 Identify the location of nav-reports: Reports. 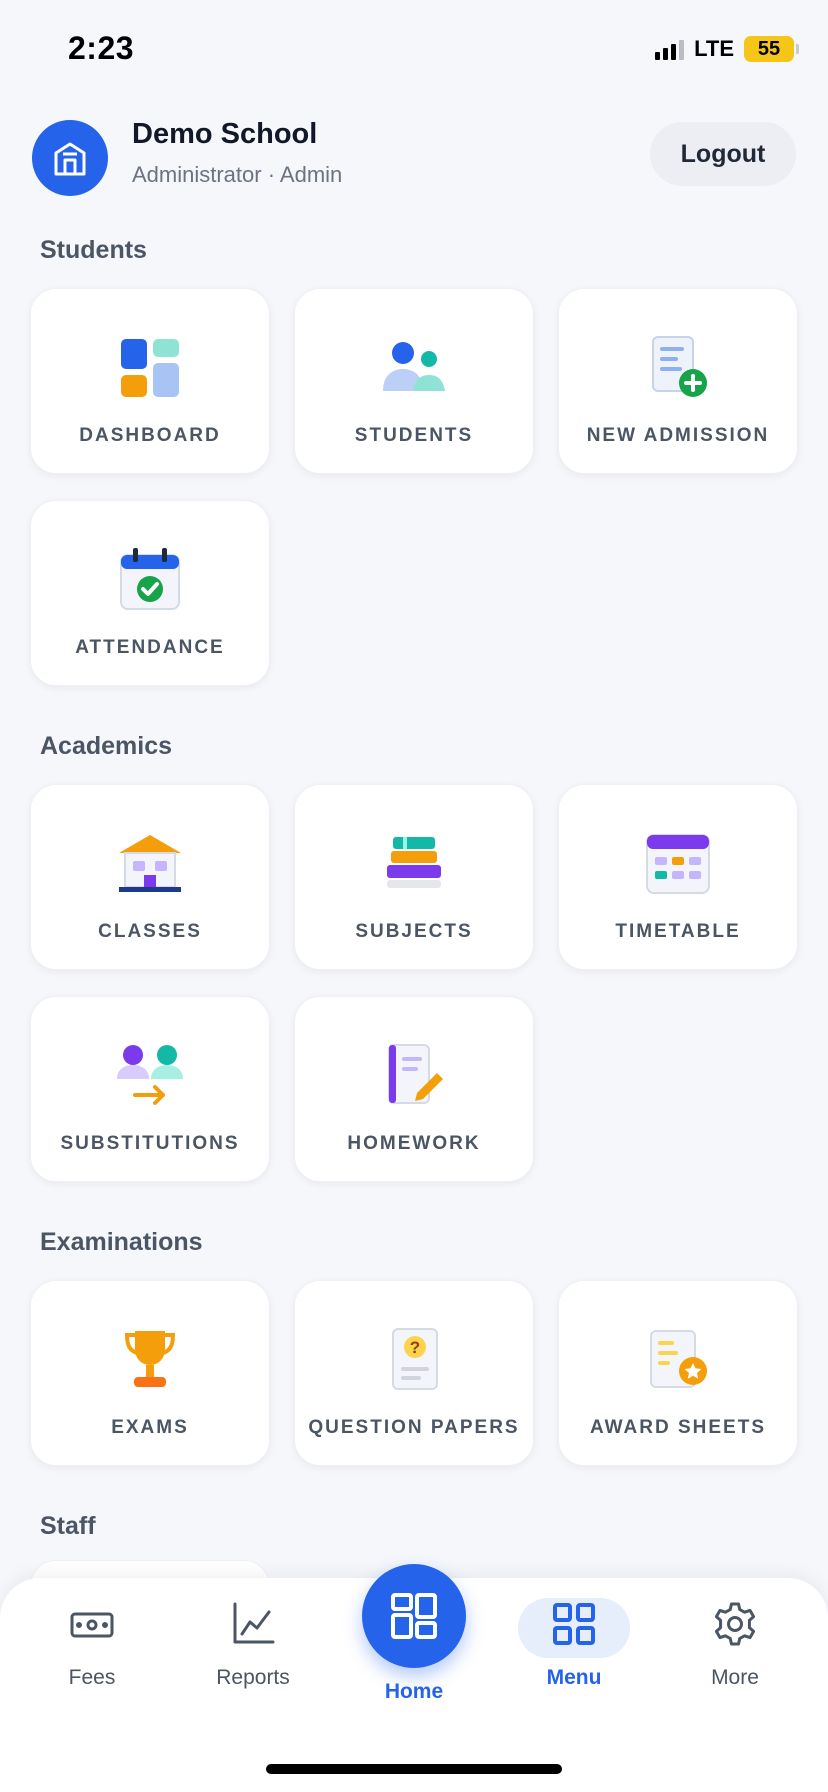
(253, 1645).